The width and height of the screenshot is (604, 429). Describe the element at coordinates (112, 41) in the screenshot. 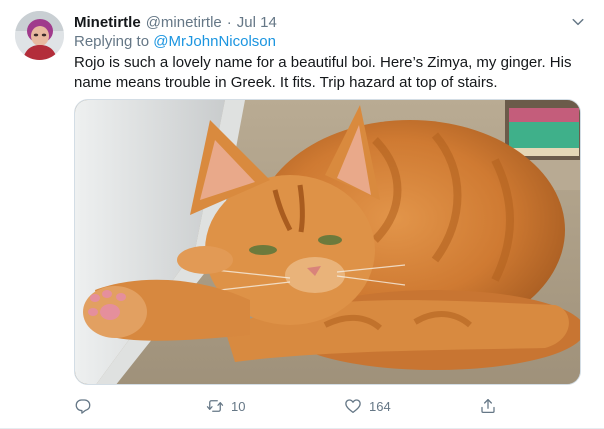

I see `replying-to-prefix: Replying to` at that location.